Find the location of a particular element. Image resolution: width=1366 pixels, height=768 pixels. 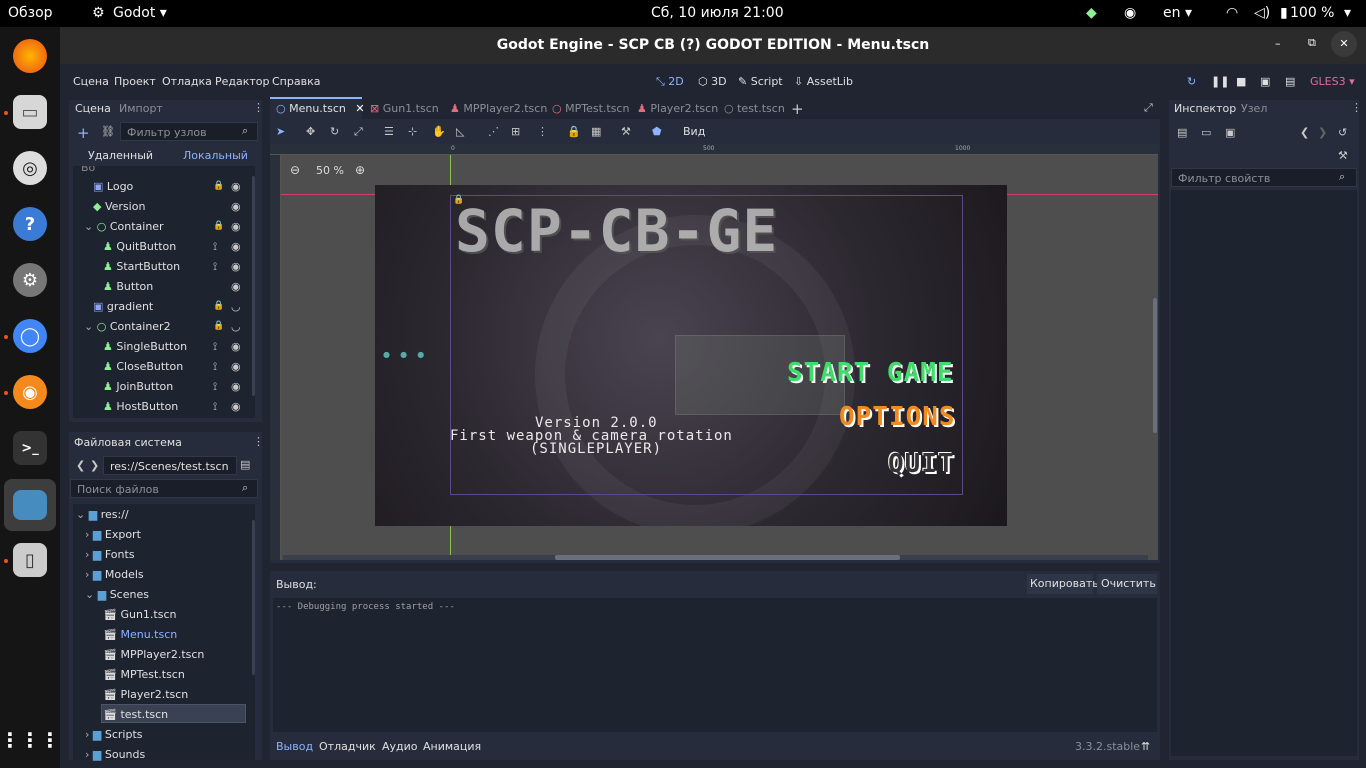

instance-scene-icon: ⛓ is located at coordinates (108, 131).